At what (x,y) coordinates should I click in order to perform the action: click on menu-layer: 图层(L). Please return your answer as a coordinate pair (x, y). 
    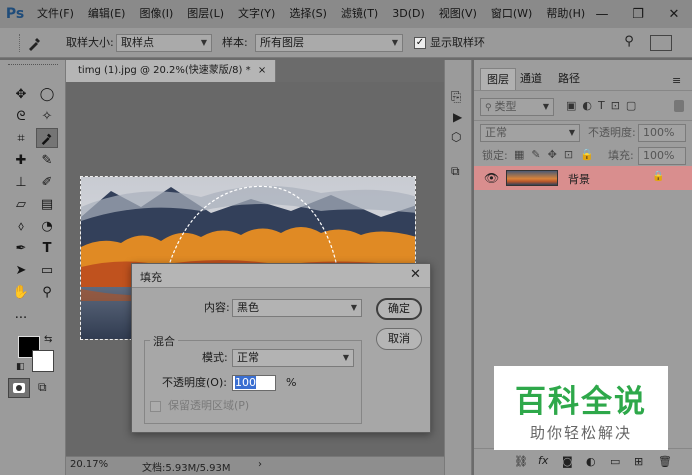
    Looking at the image, I should click on (205, 14).